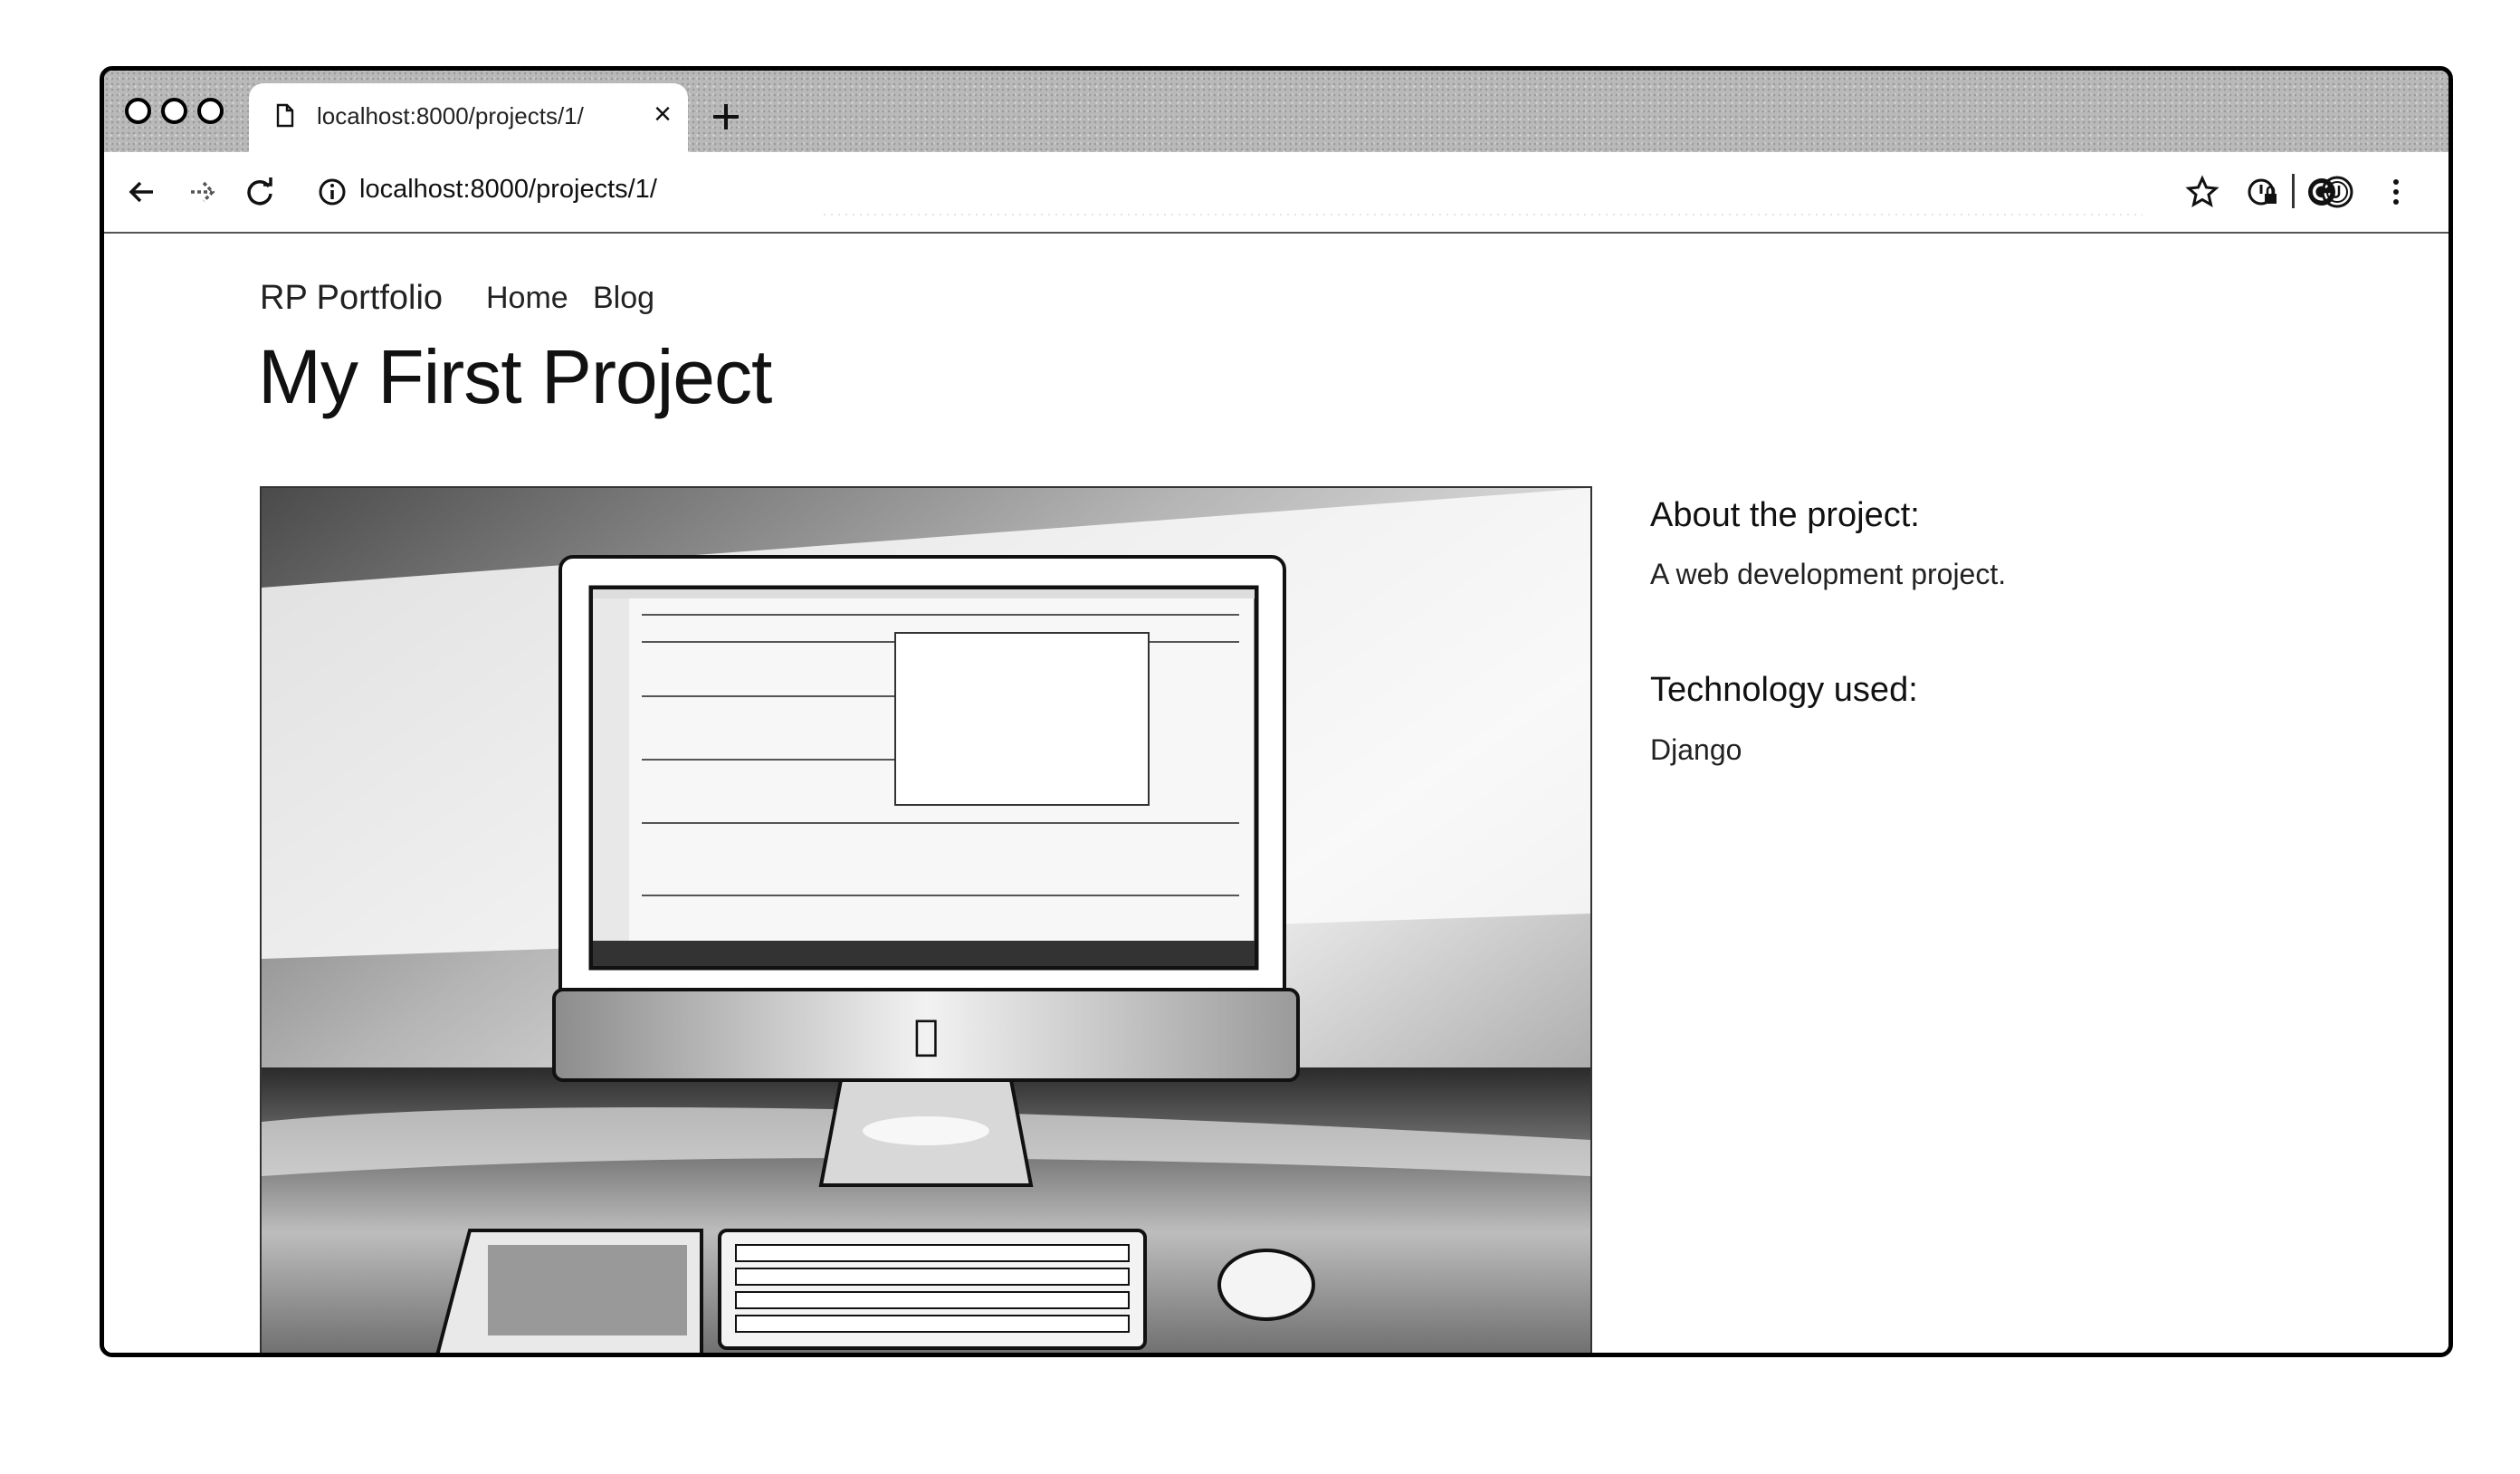  What do you see at coordinates (260, 192) in the screenshot?
I see `reload-icon` at bounding box center [260, 192].